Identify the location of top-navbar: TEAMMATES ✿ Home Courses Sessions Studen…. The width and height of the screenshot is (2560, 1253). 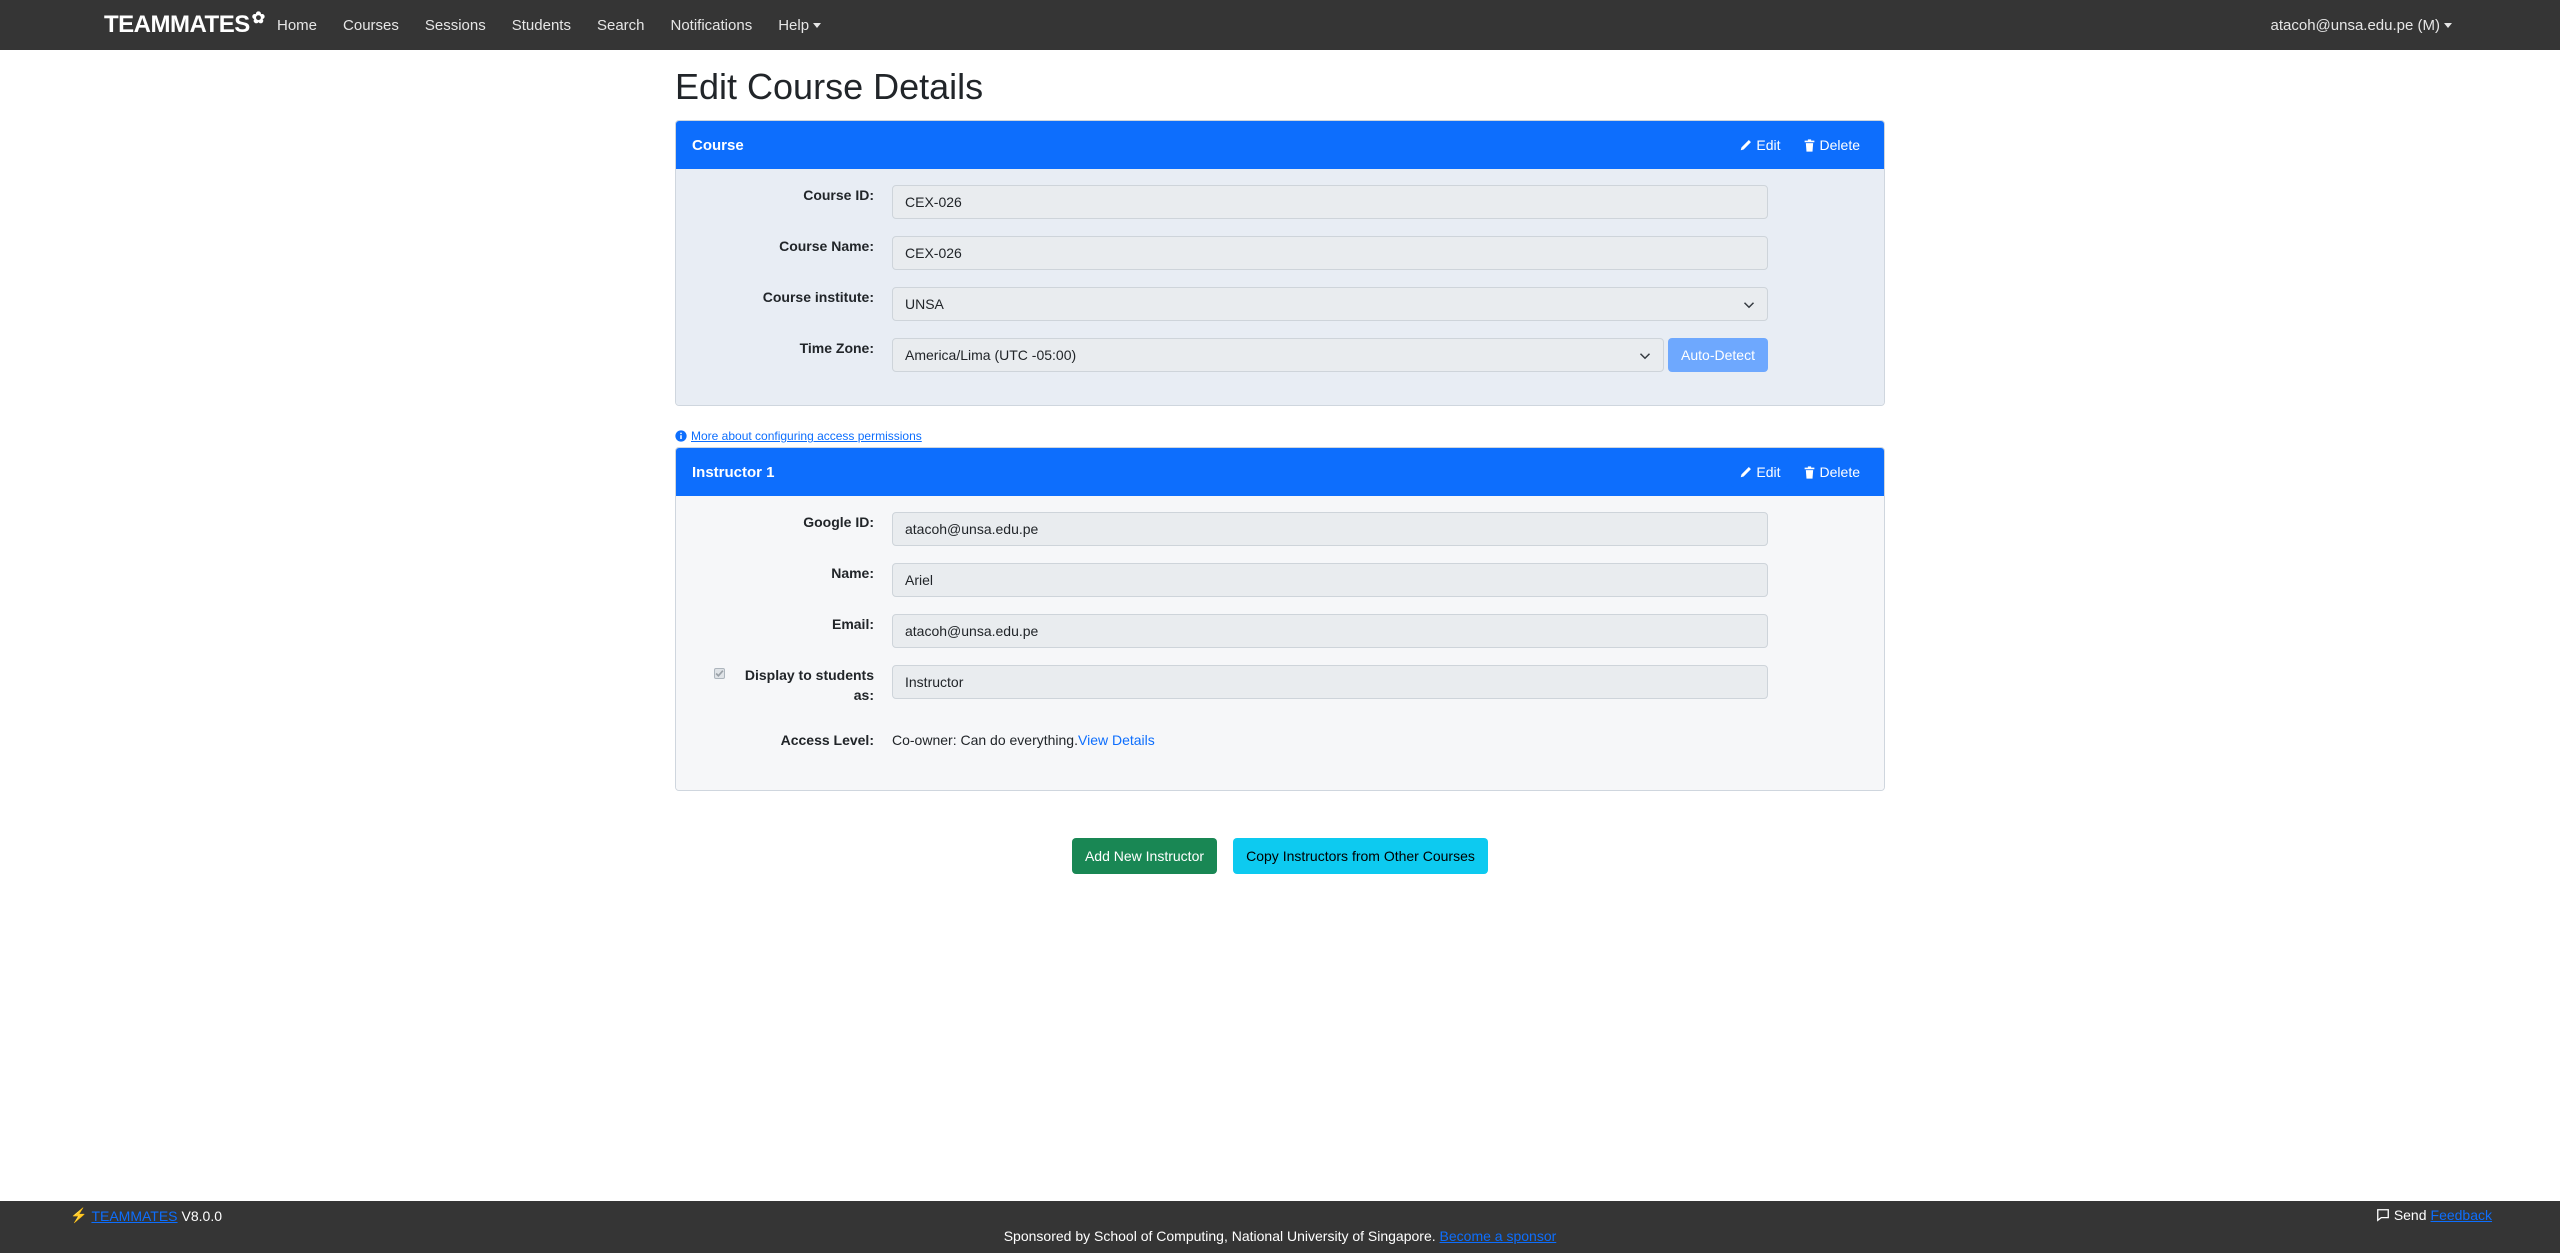
(1280, 25).